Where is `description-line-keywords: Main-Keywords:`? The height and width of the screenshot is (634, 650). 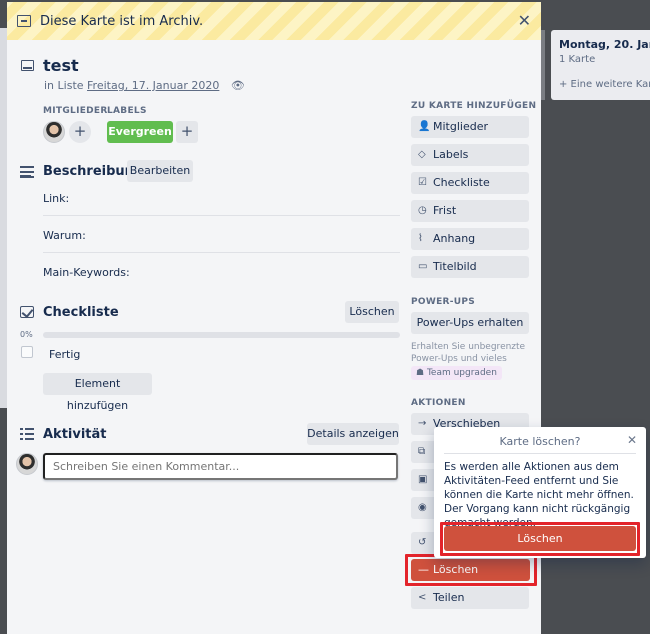 description-line-keywords: Main-Keywords: is located at coordinates (86, 272).